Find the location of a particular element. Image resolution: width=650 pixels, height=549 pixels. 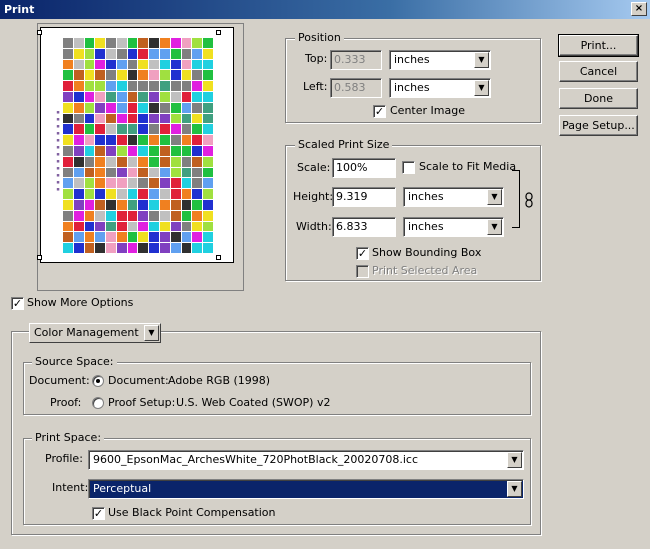

black-point-compensation-label: Use Black Point Compensation is located at coordinates (192, 513).